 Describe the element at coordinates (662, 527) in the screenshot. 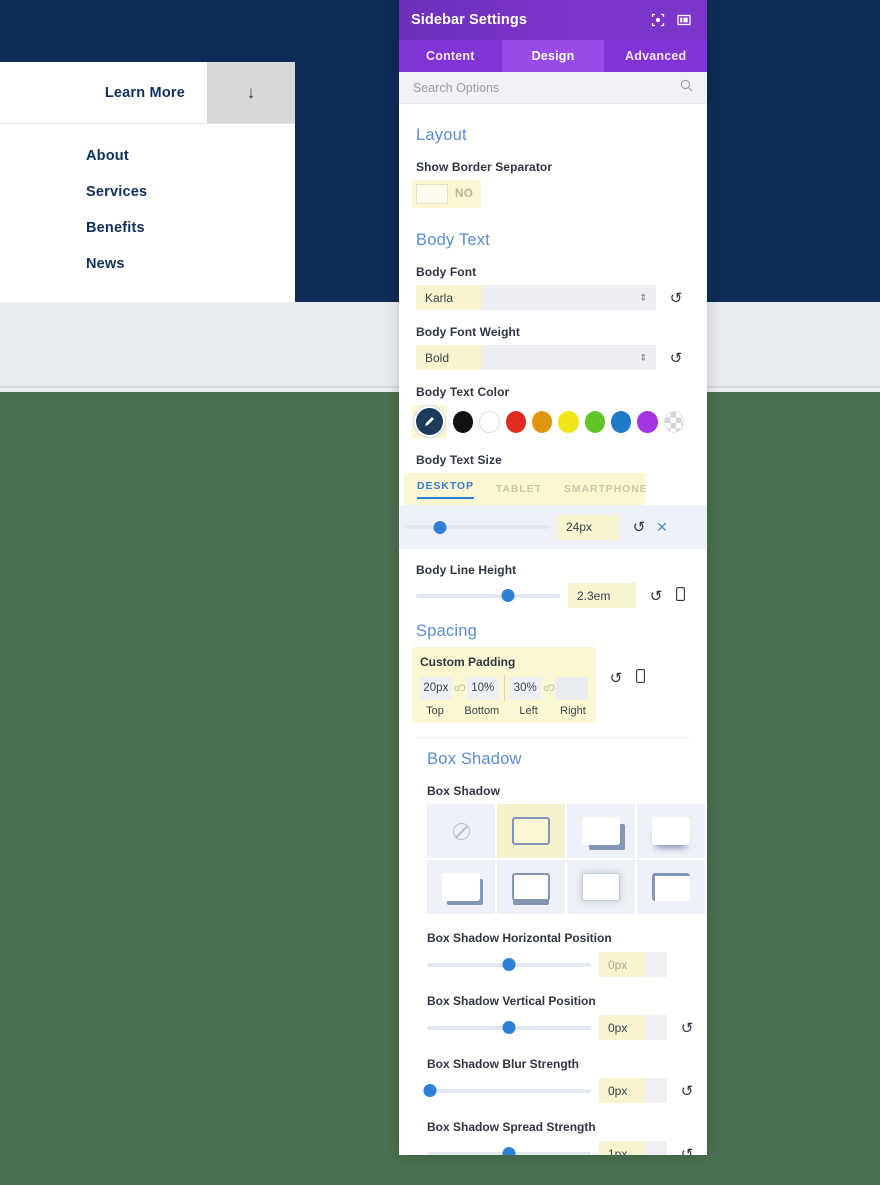

I see `close-icon: ✕` at that location.